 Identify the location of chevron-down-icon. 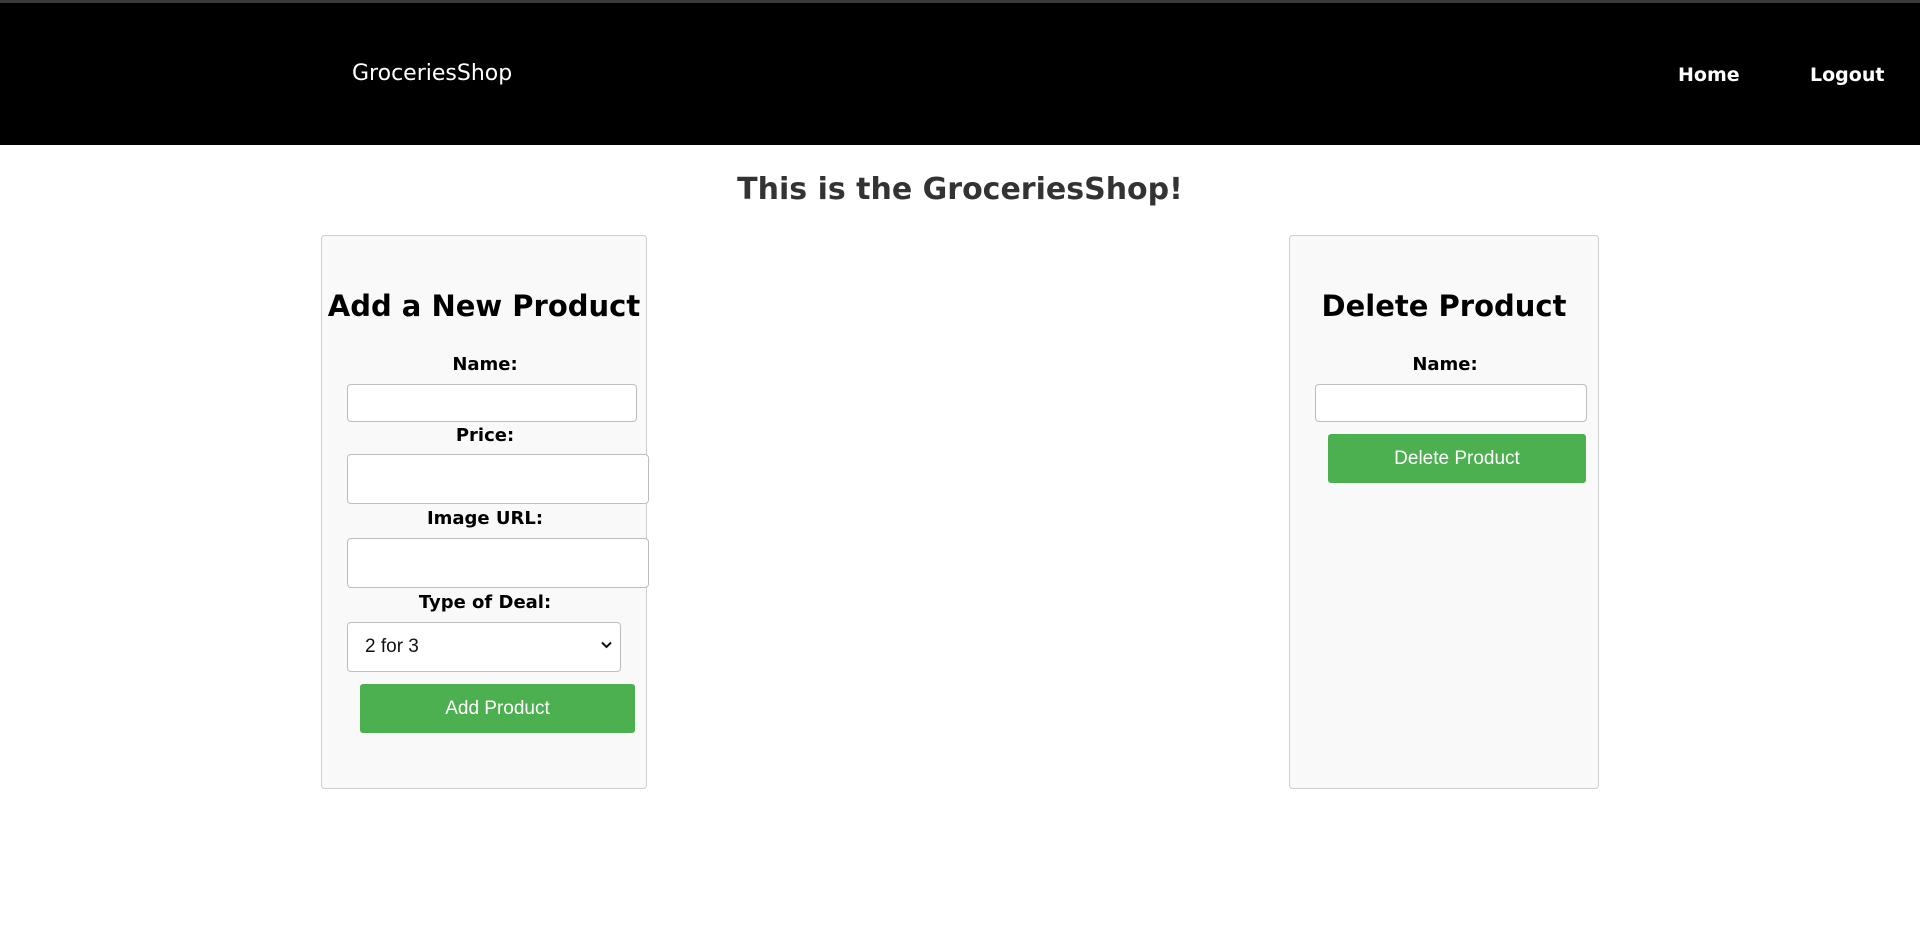
(606, 645).